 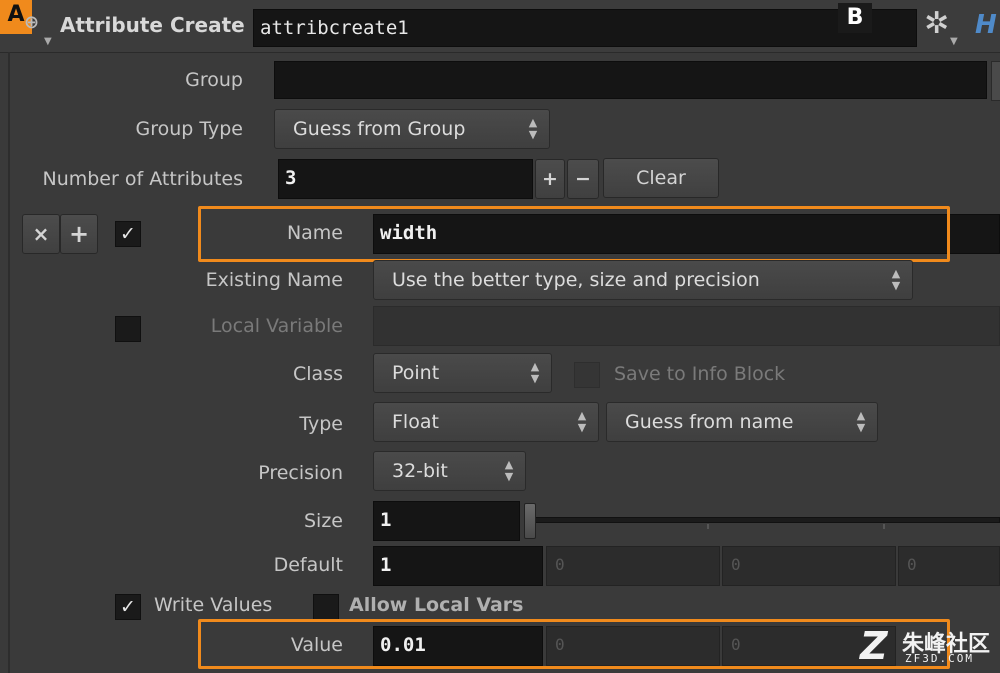 I want to click on panel-divider, so click(x=9, y=362).